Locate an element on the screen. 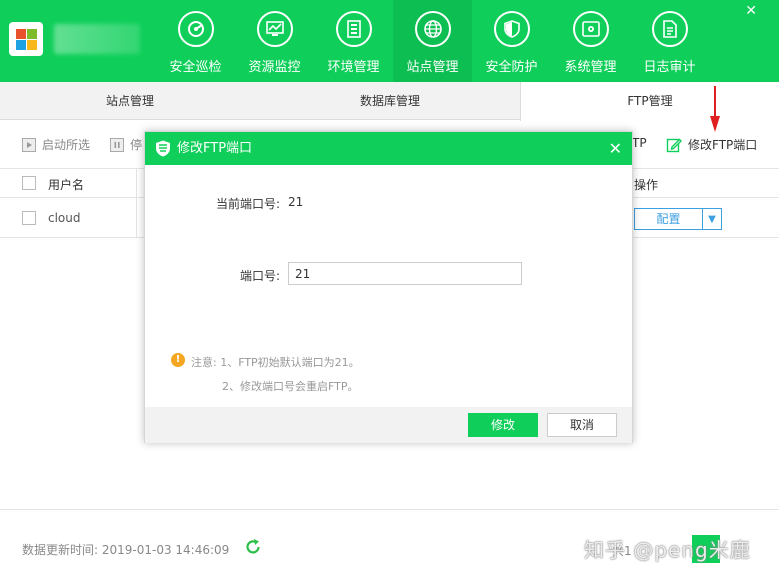  sub-tab-bar: 站点管理 数据库管理 FTP管理 is located at coordinates (389, 101).